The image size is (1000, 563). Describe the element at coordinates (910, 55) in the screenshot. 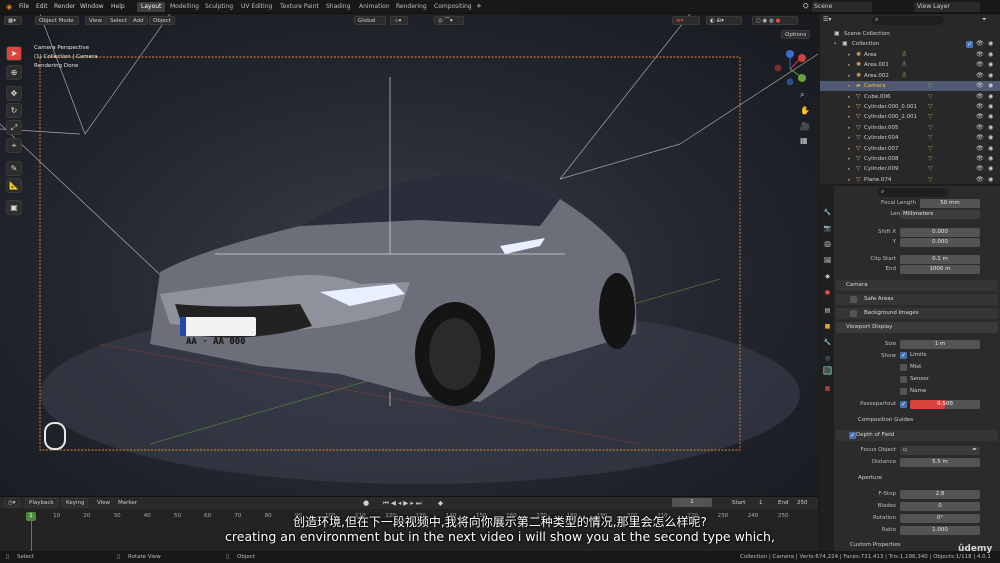

I see `outliner-item: ▸ ✺ Area ♁ 👁 ◉` at that location.